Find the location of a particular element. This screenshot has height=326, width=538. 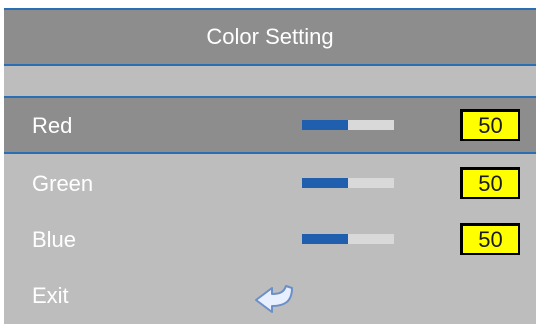

value-box-red: 50 is located at coordinates (490, 125).